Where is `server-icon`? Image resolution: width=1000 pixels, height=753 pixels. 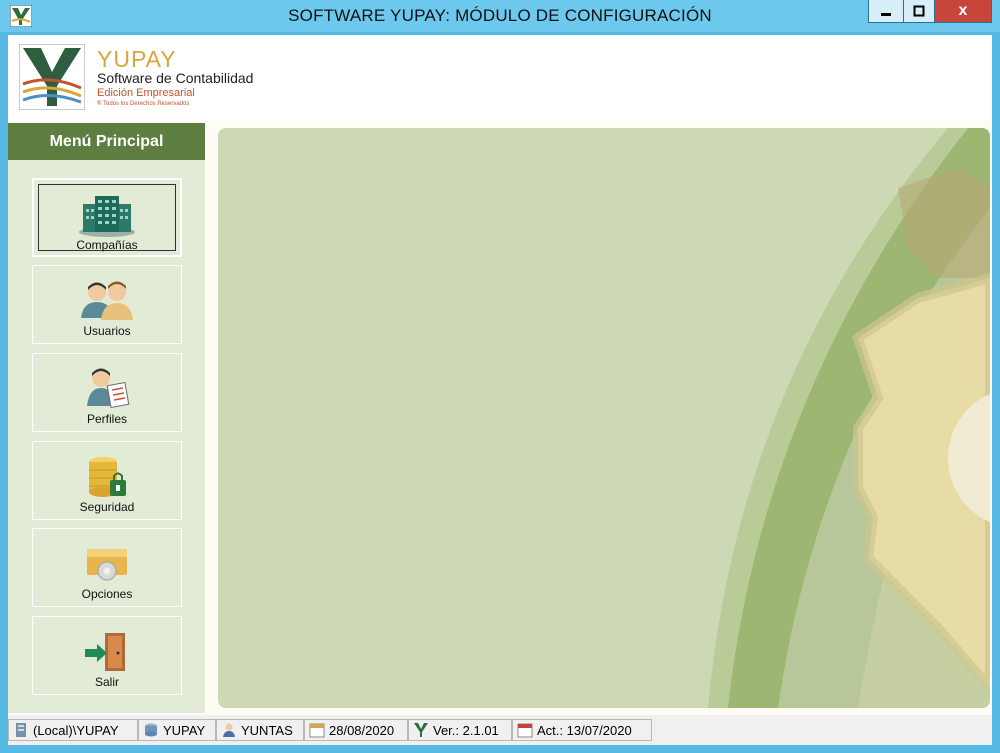 server-icon is located at coordinates (21, 730).